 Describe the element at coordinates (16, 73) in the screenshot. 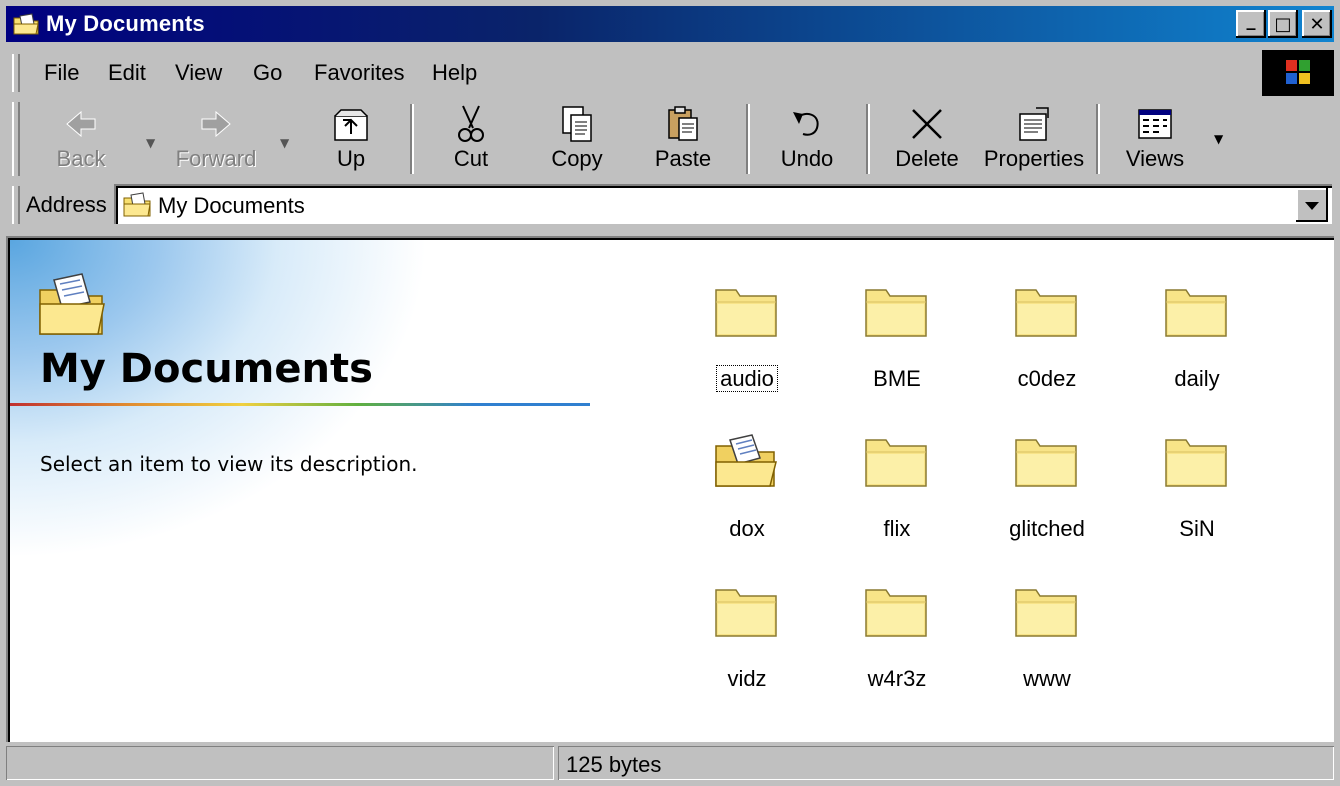

I see `menu-grip` at that location.